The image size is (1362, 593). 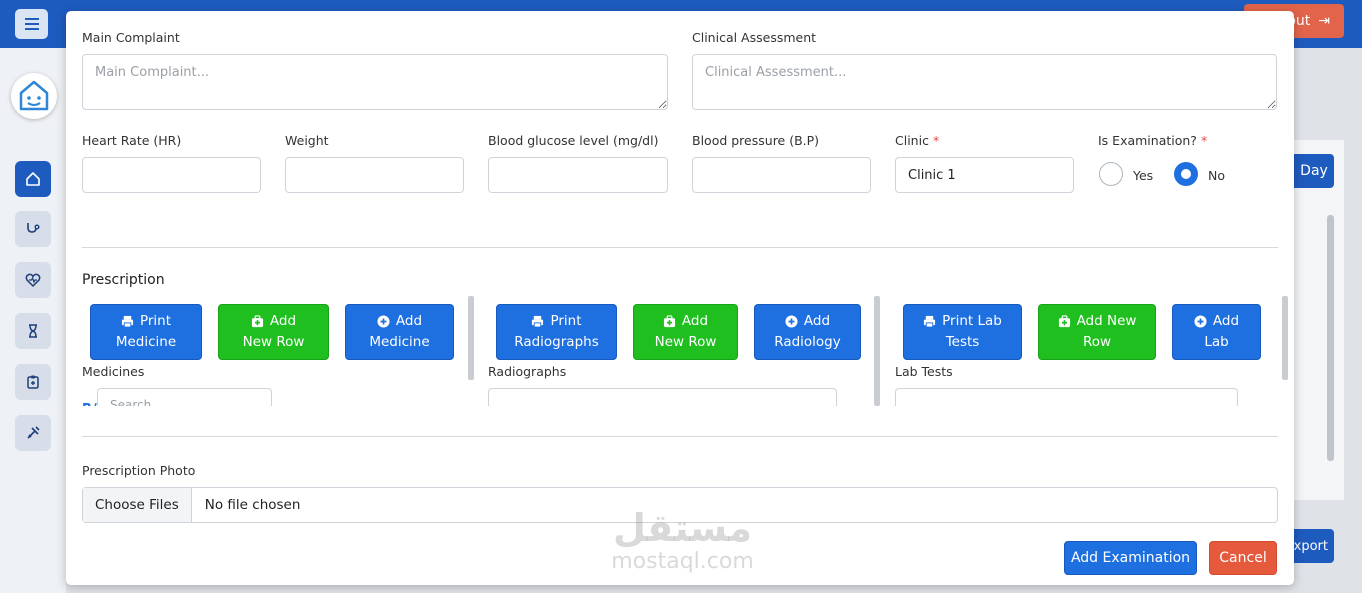 I want to click on sidebar-item-reports, so click(x=33, y=382).